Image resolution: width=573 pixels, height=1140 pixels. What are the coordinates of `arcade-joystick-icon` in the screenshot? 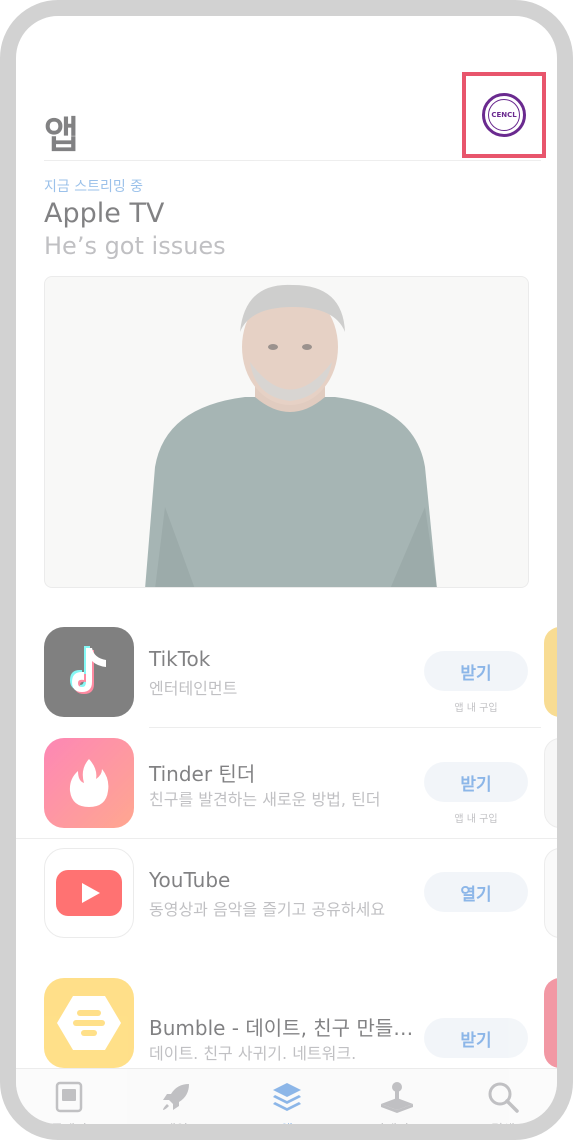 It's located at (397, 1097).